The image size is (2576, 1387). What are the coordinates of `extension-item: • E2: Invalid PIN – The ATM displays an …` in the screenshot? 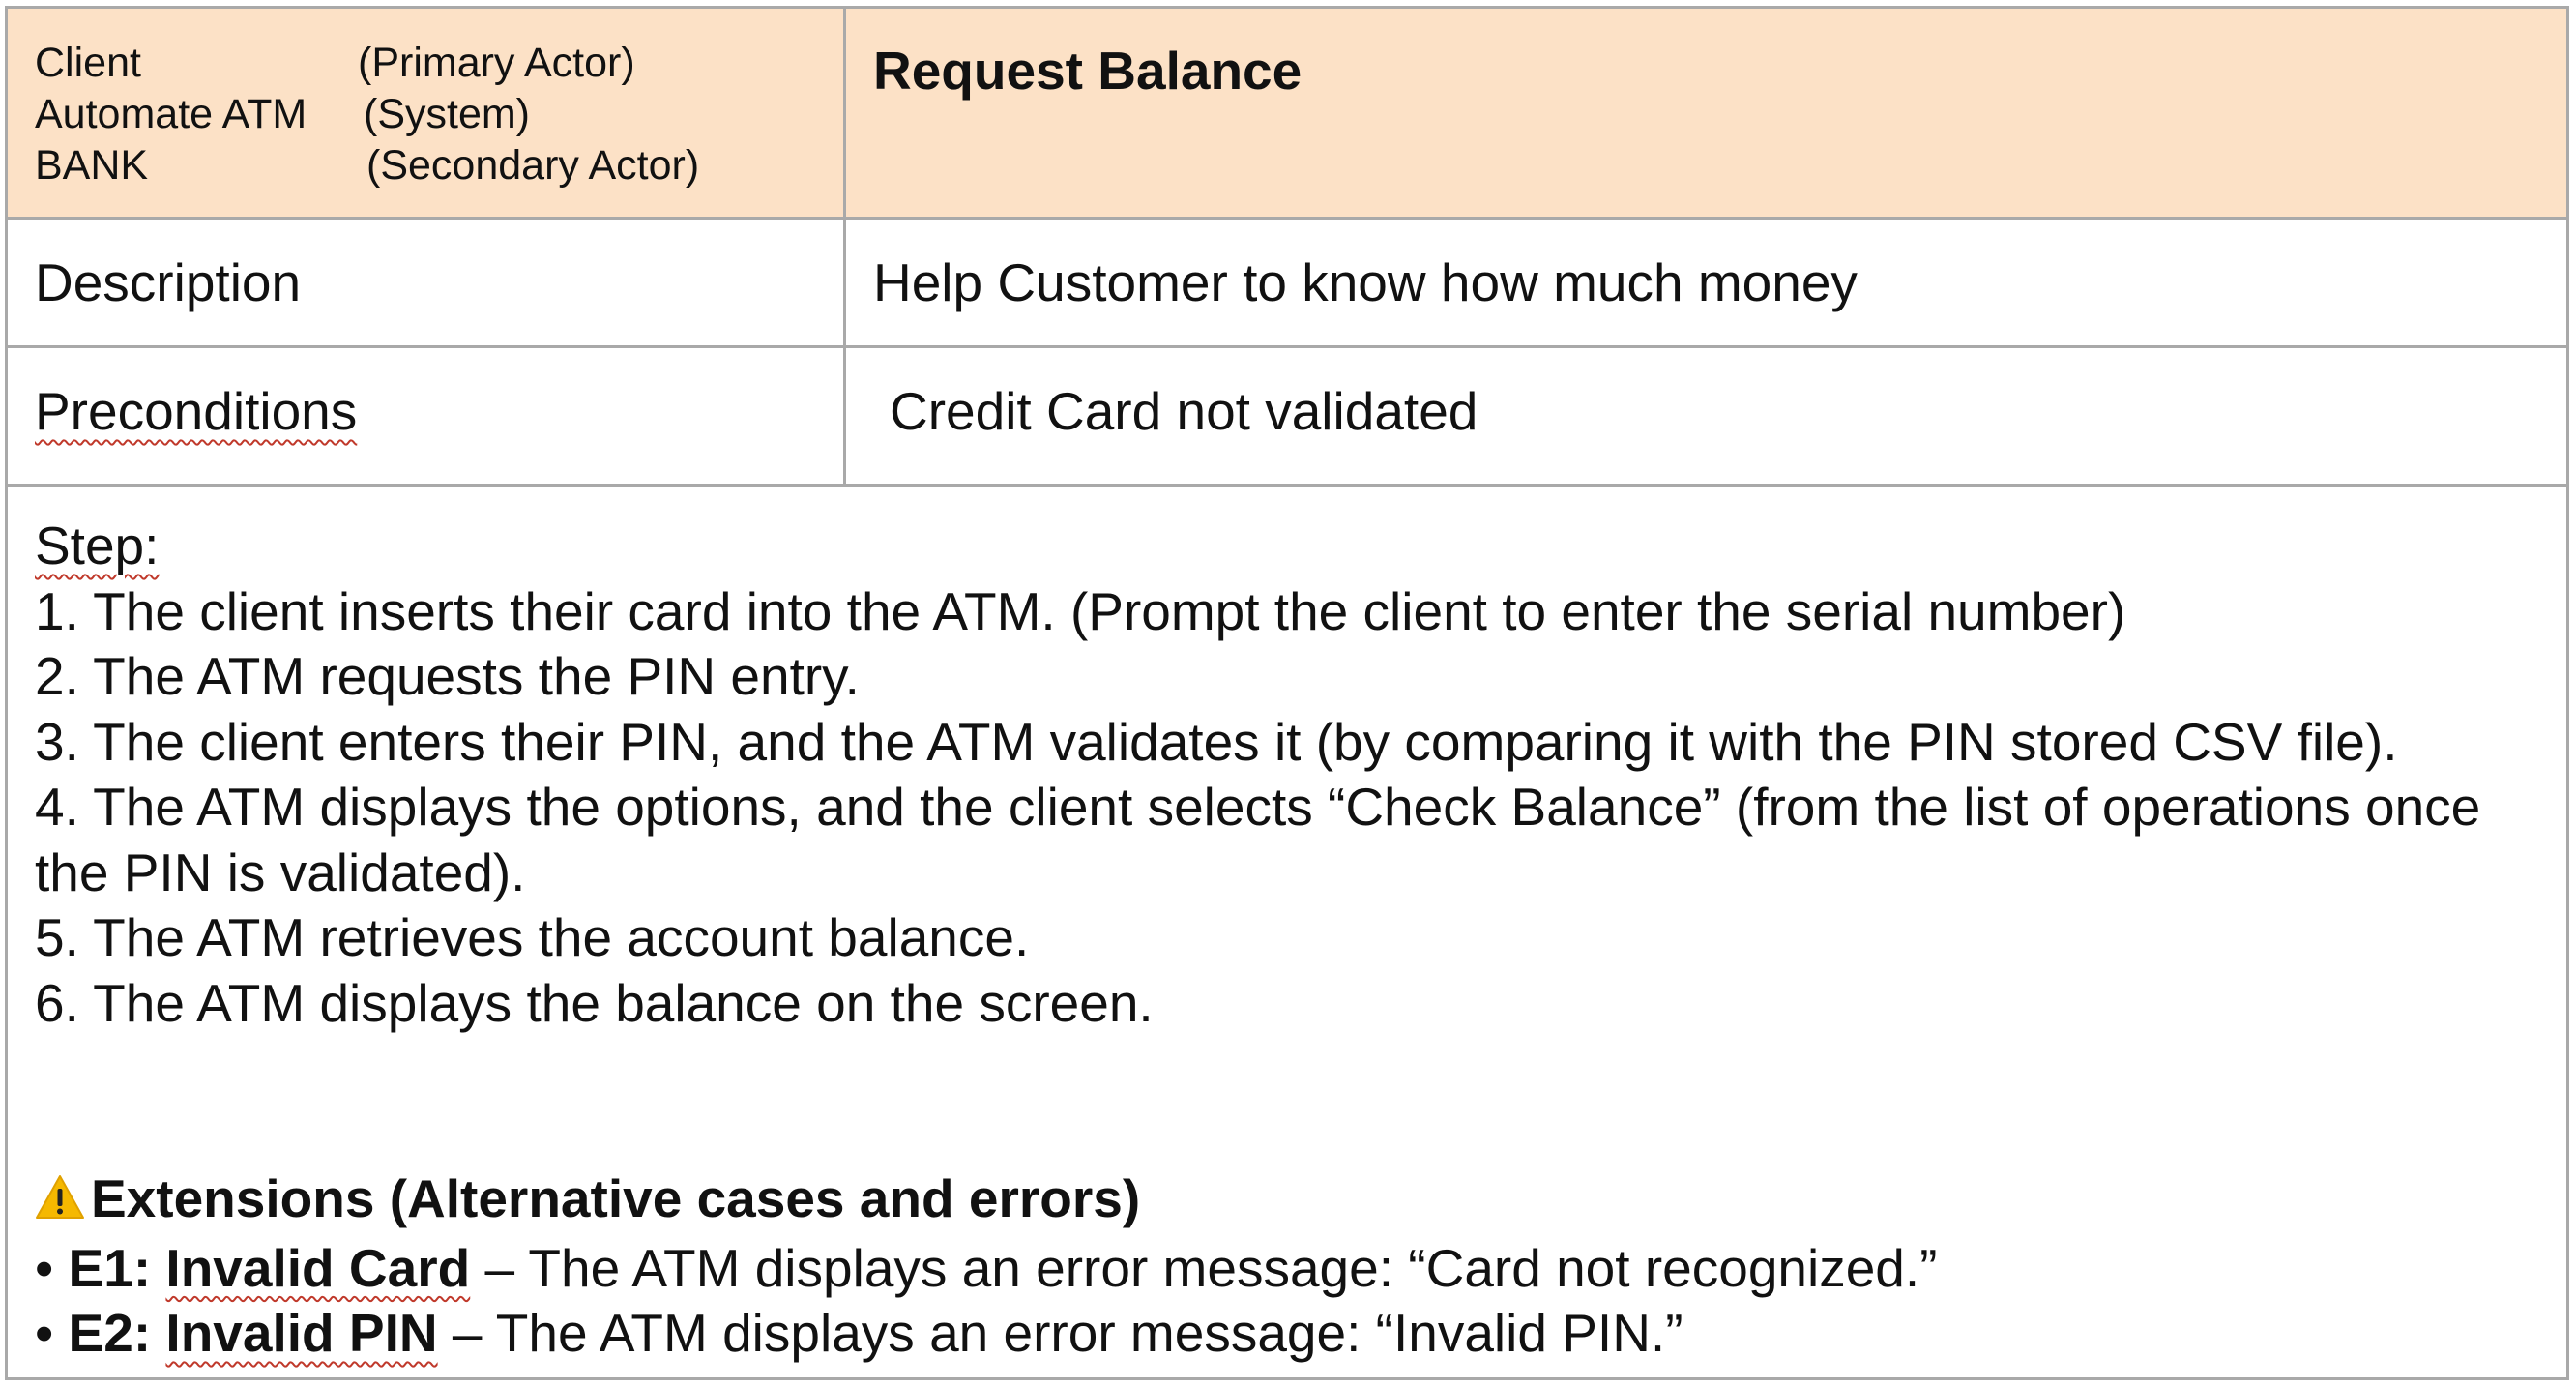 It's located at (1287, 1334).